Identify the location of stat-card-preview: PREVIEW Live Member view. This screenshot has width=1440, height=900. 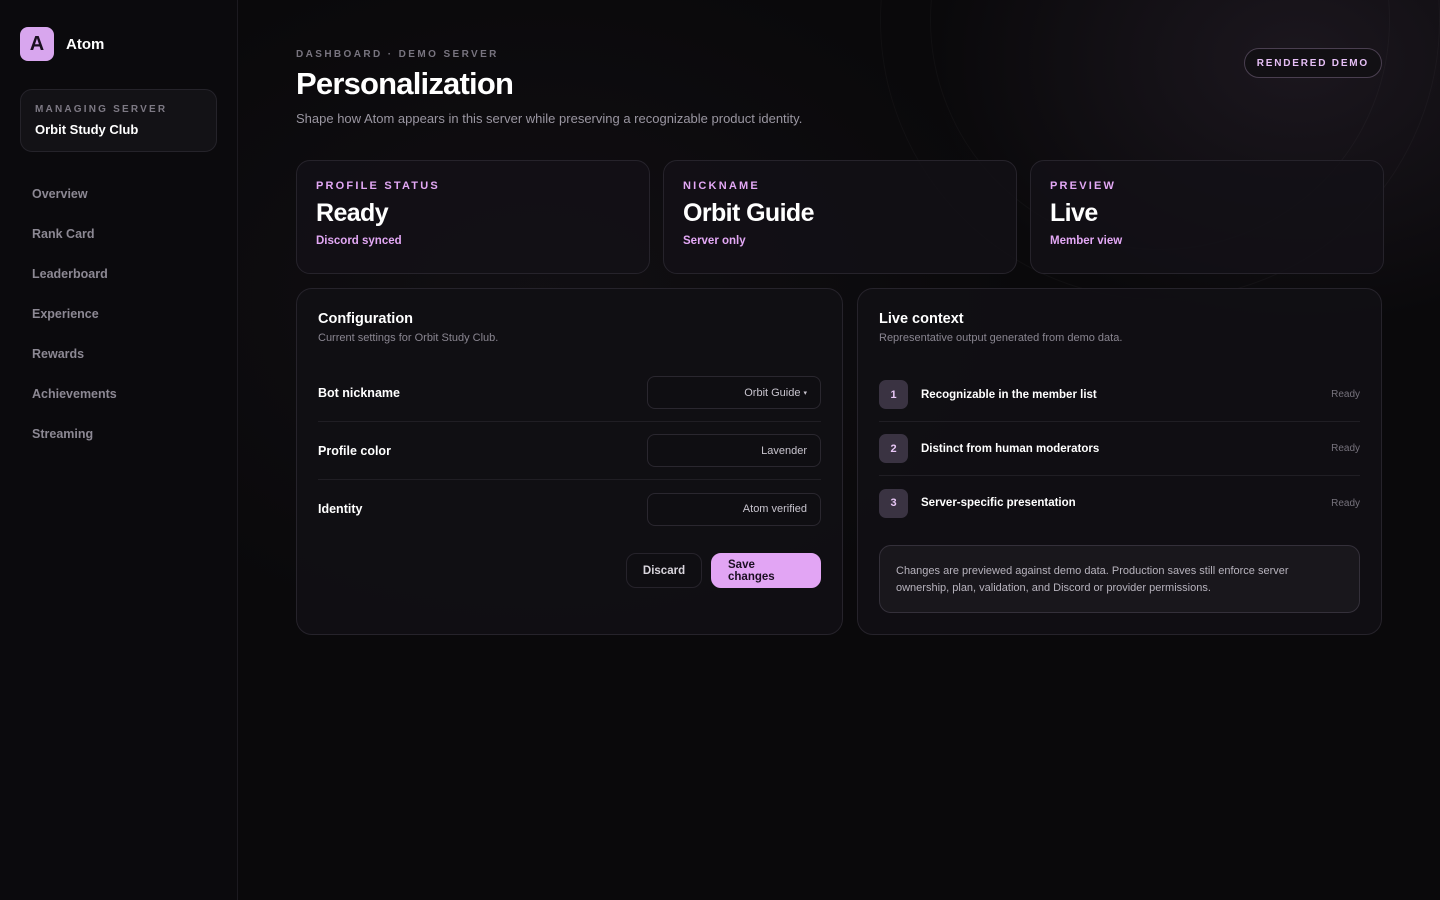
(1207, 217).